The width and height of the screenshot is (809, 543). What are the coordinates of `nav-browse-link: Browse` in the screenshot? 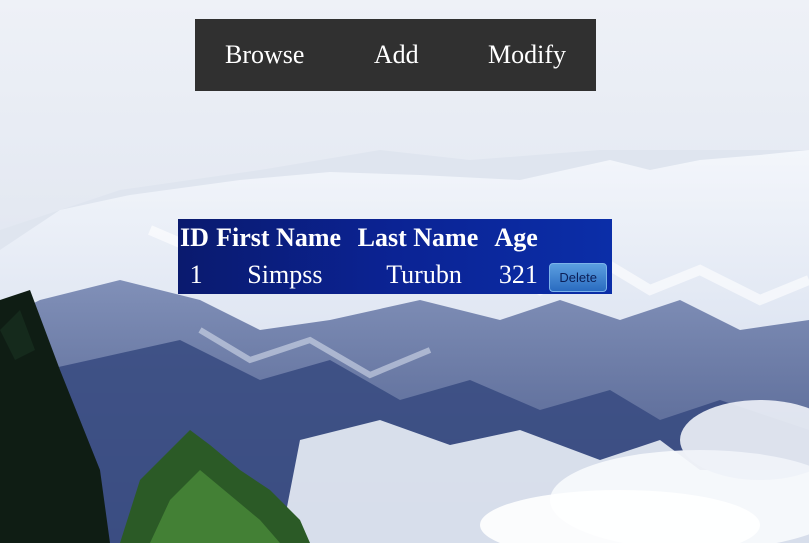 It's located at (264, 55).